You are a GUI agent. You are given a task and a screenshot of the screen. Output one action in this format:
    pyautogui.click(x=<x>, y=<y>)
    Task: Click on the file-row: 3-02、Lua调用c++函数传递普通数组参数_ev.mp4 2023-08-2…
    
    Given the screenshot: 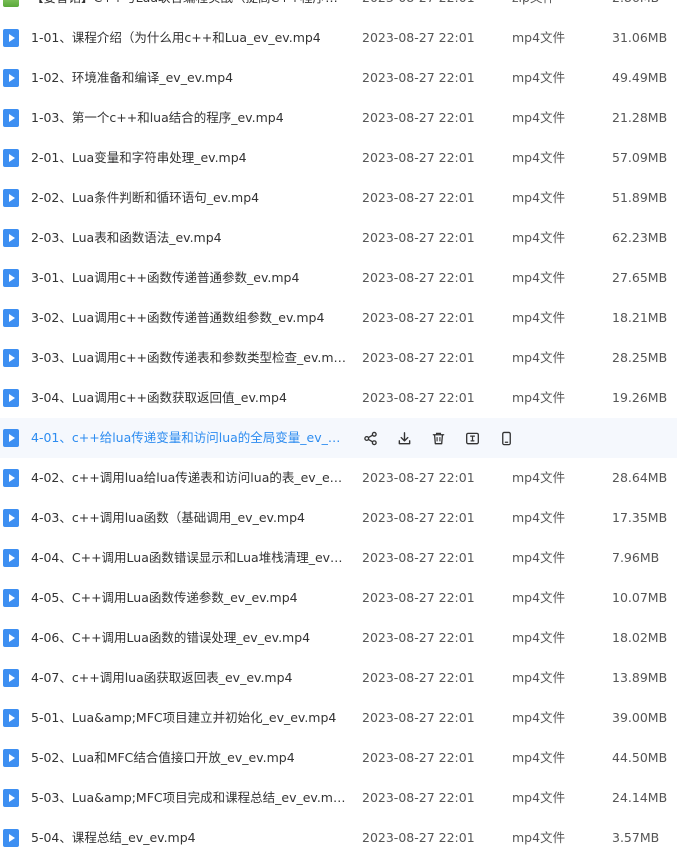 What is the action you would take?
    pyautogui.click(x=338, y=318)
    